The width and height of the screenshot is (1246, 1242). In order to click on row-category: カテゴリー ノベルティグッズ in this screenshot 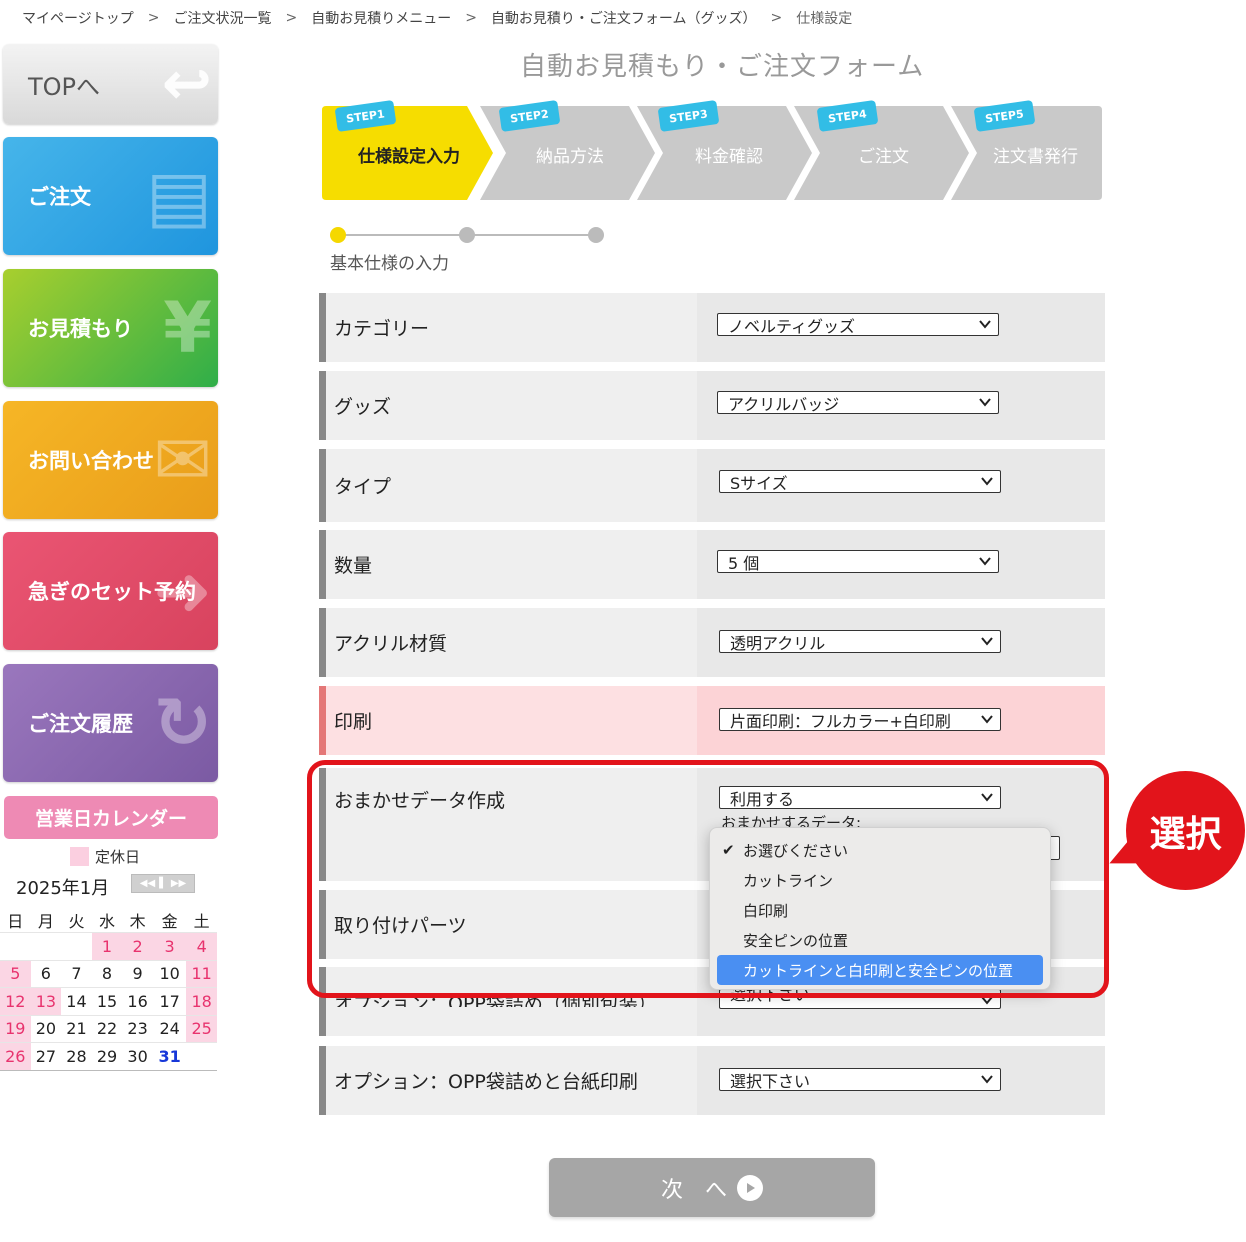, I will do `click(712, 327)`.